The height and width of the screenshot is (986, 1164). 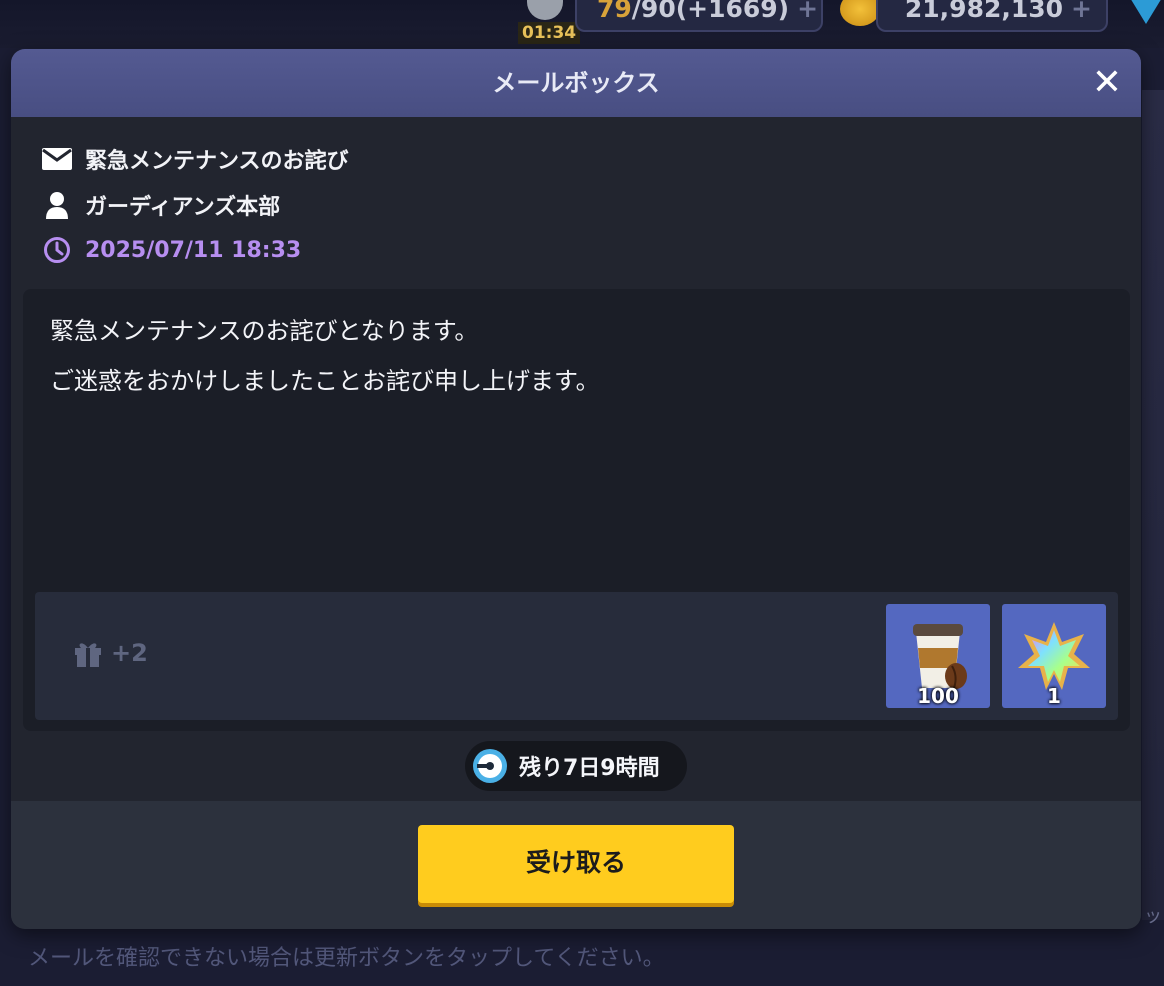 What do you see at coordinates (264, 331) in the screenshot?
I see `mail-body-line-1: 緊急メンテナンスのお詫びとなります。` at bounding box center [264, 331].